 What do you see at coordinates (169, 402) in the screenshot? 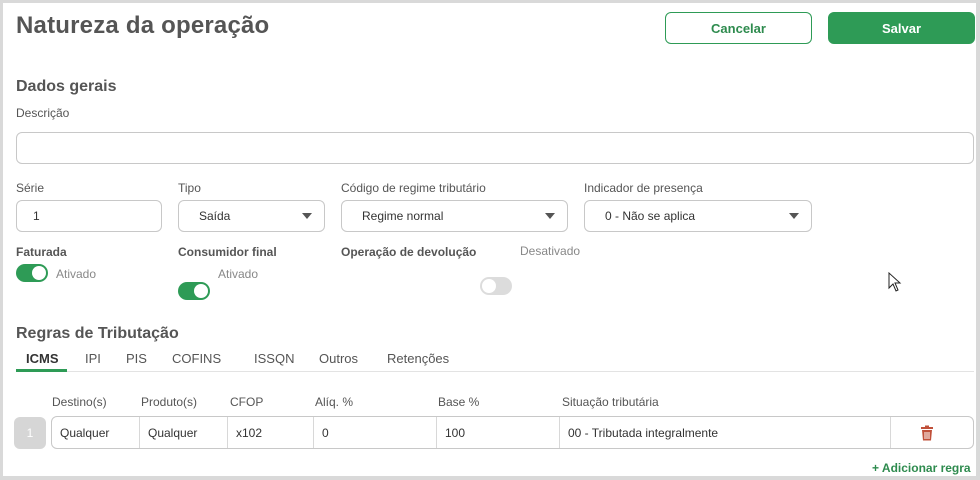
I see `column-header-produto: Produto(s)` at bounding box center [169, 402].